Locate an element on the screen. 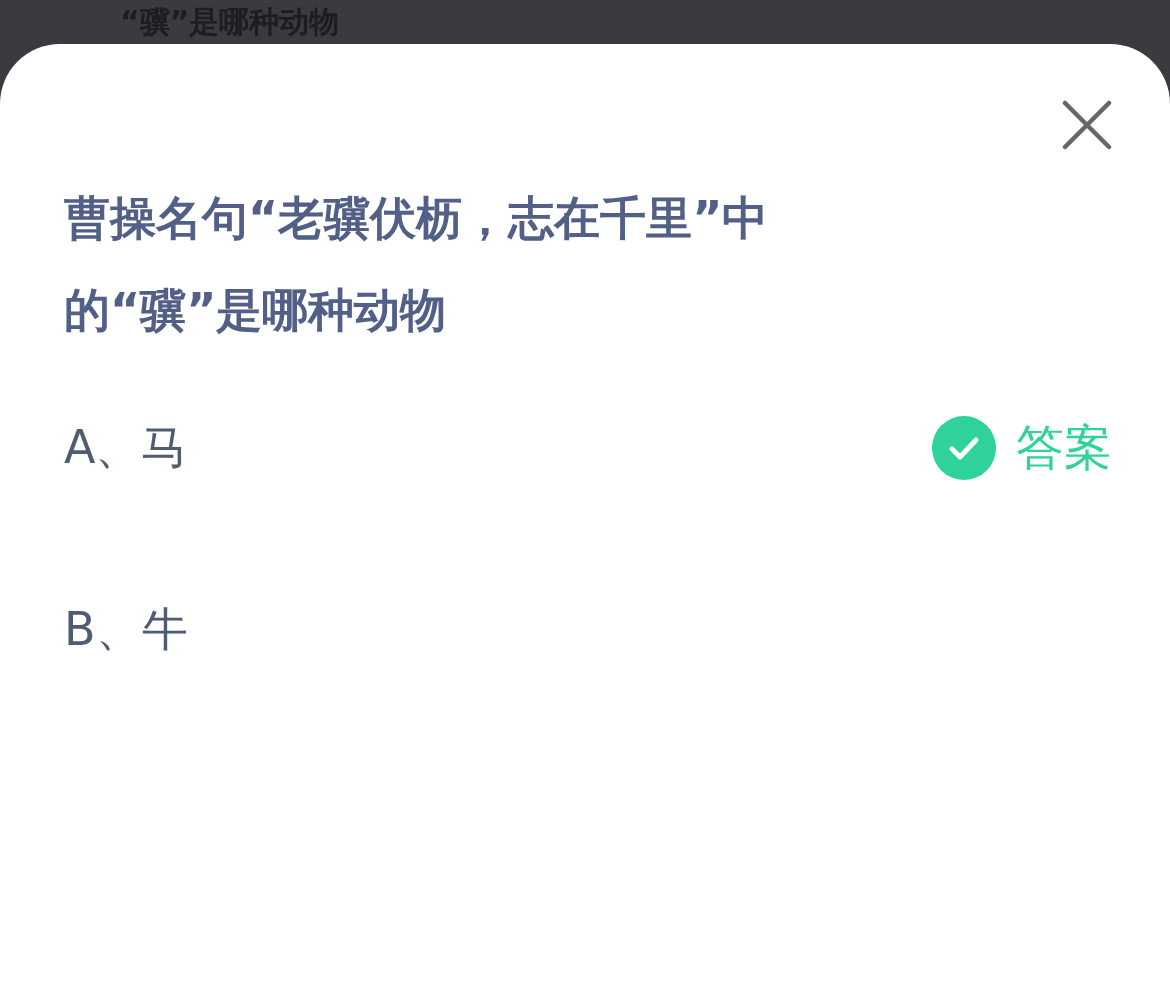 The width and height of the screenshot is (1170, 1005). option-text: A、马 is located at coordinates (126, 448).